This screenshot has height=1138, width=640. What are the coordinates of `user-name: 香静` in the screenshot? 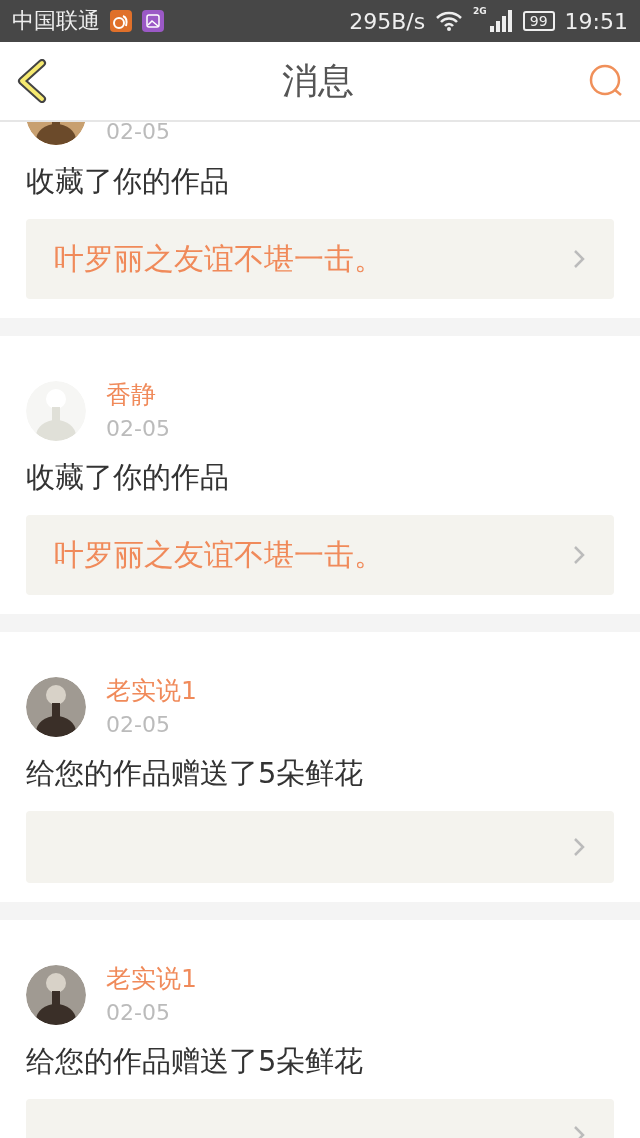 It's located at (138, 395).